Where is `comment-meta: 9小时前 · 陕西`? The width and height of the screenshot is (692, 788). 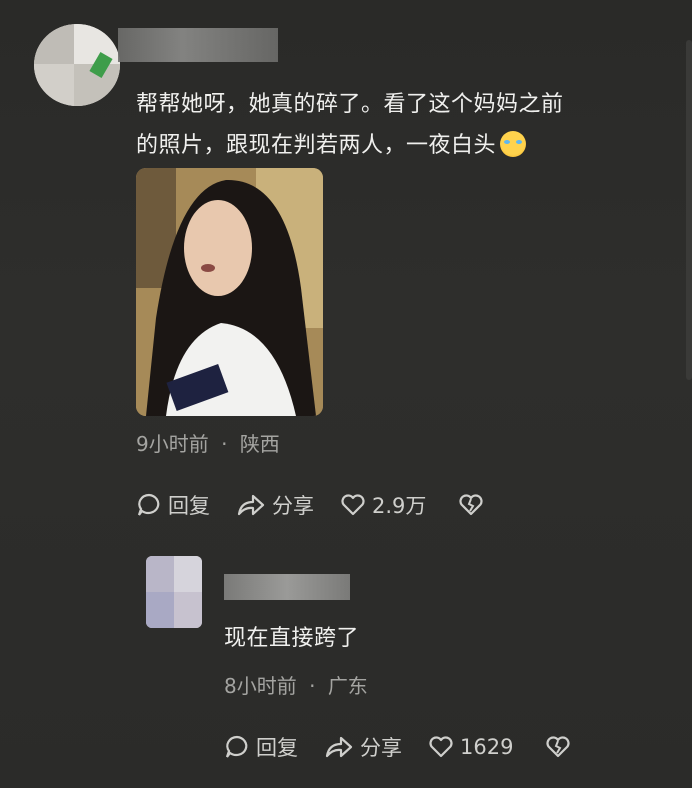
comment-meta: 9小时前 · 陕西 is located at coordinates (208, 442).